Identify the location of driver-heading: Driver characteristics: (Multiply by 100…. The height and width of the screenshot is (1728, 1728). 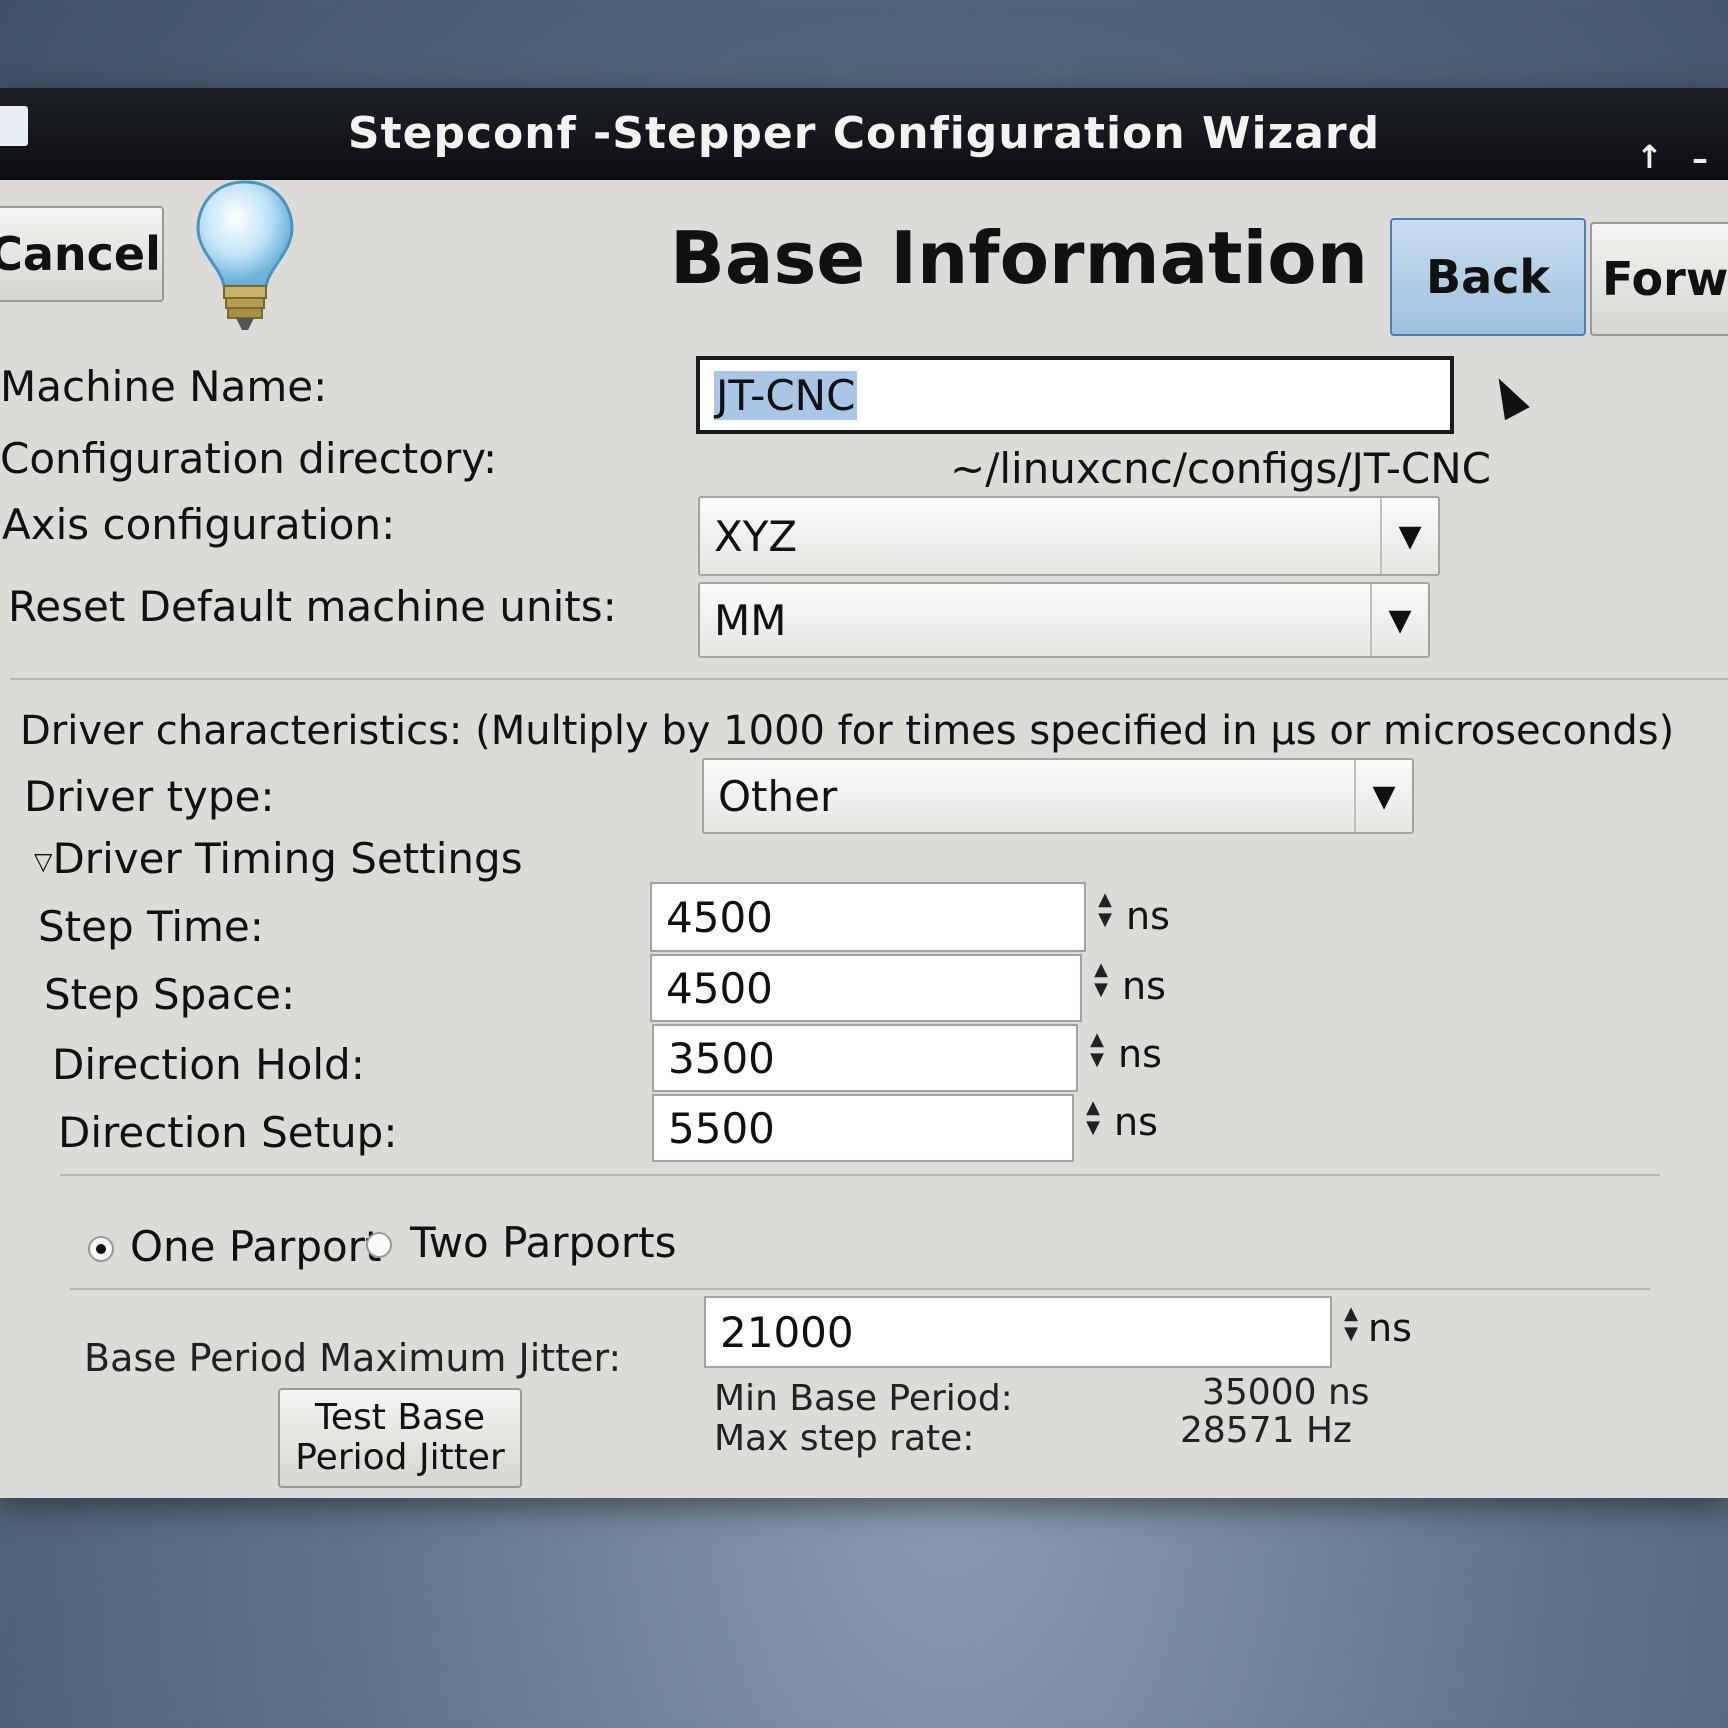
(847, 731).